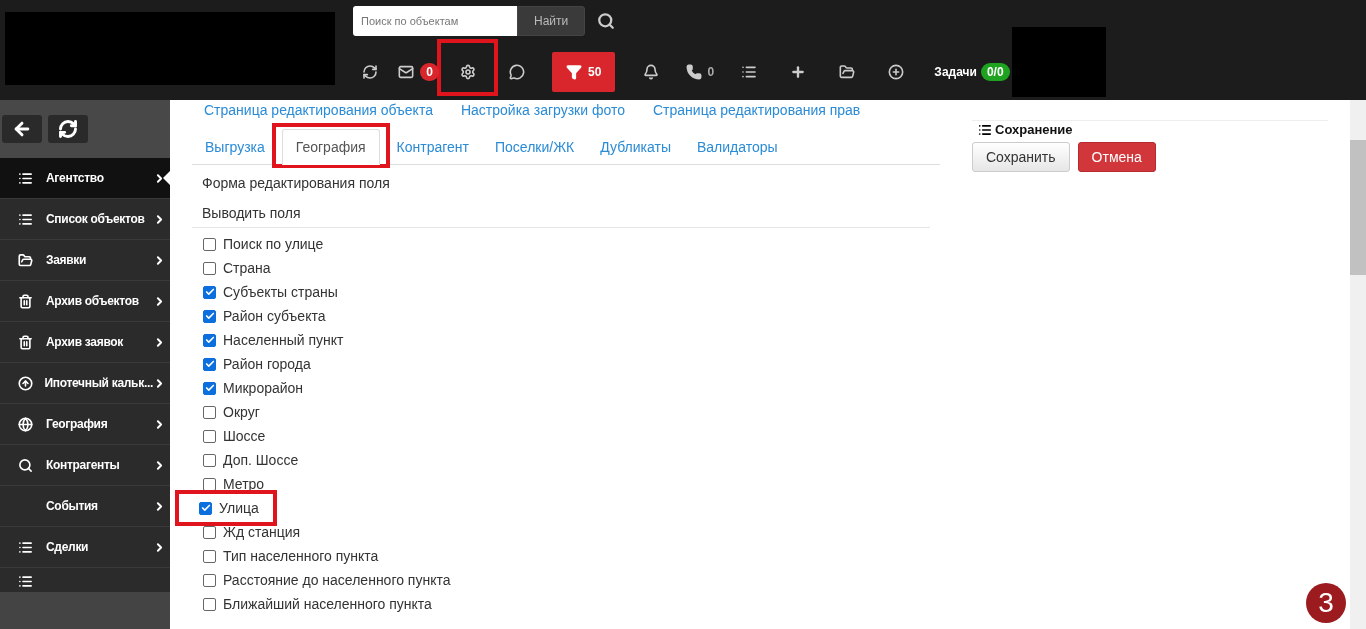  Describe the element at coordinates (330, 147) in the screenshot. I see `tab: География` at that location.